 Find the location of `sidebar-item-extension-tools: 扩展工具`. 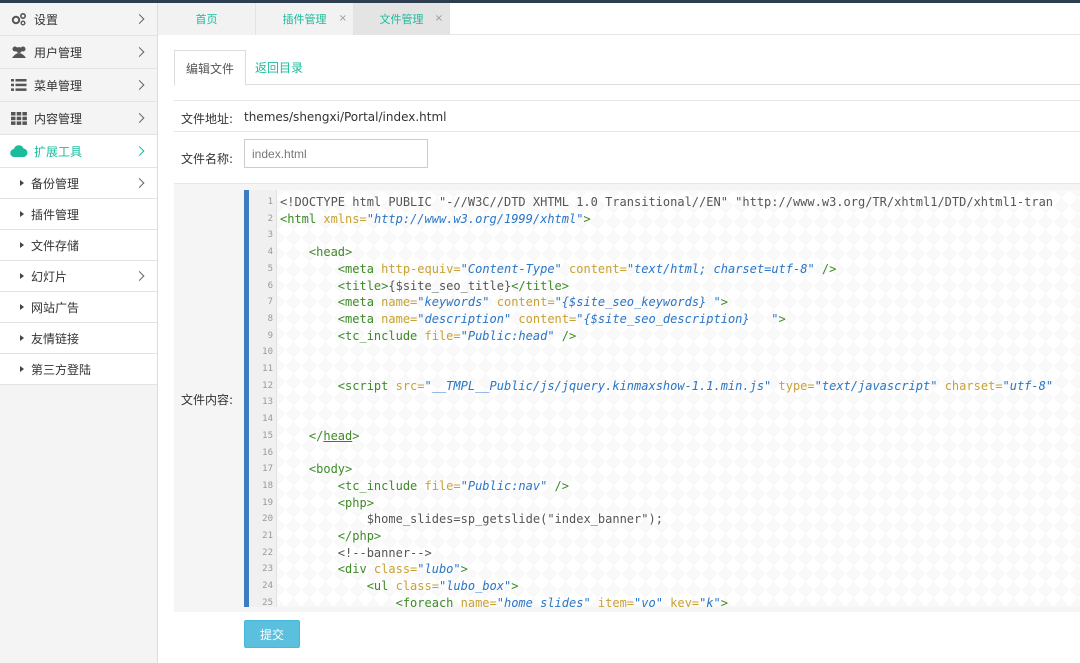

sidebar-item-extension-tools: 扩展工具 is located at coordinates (78, 151).